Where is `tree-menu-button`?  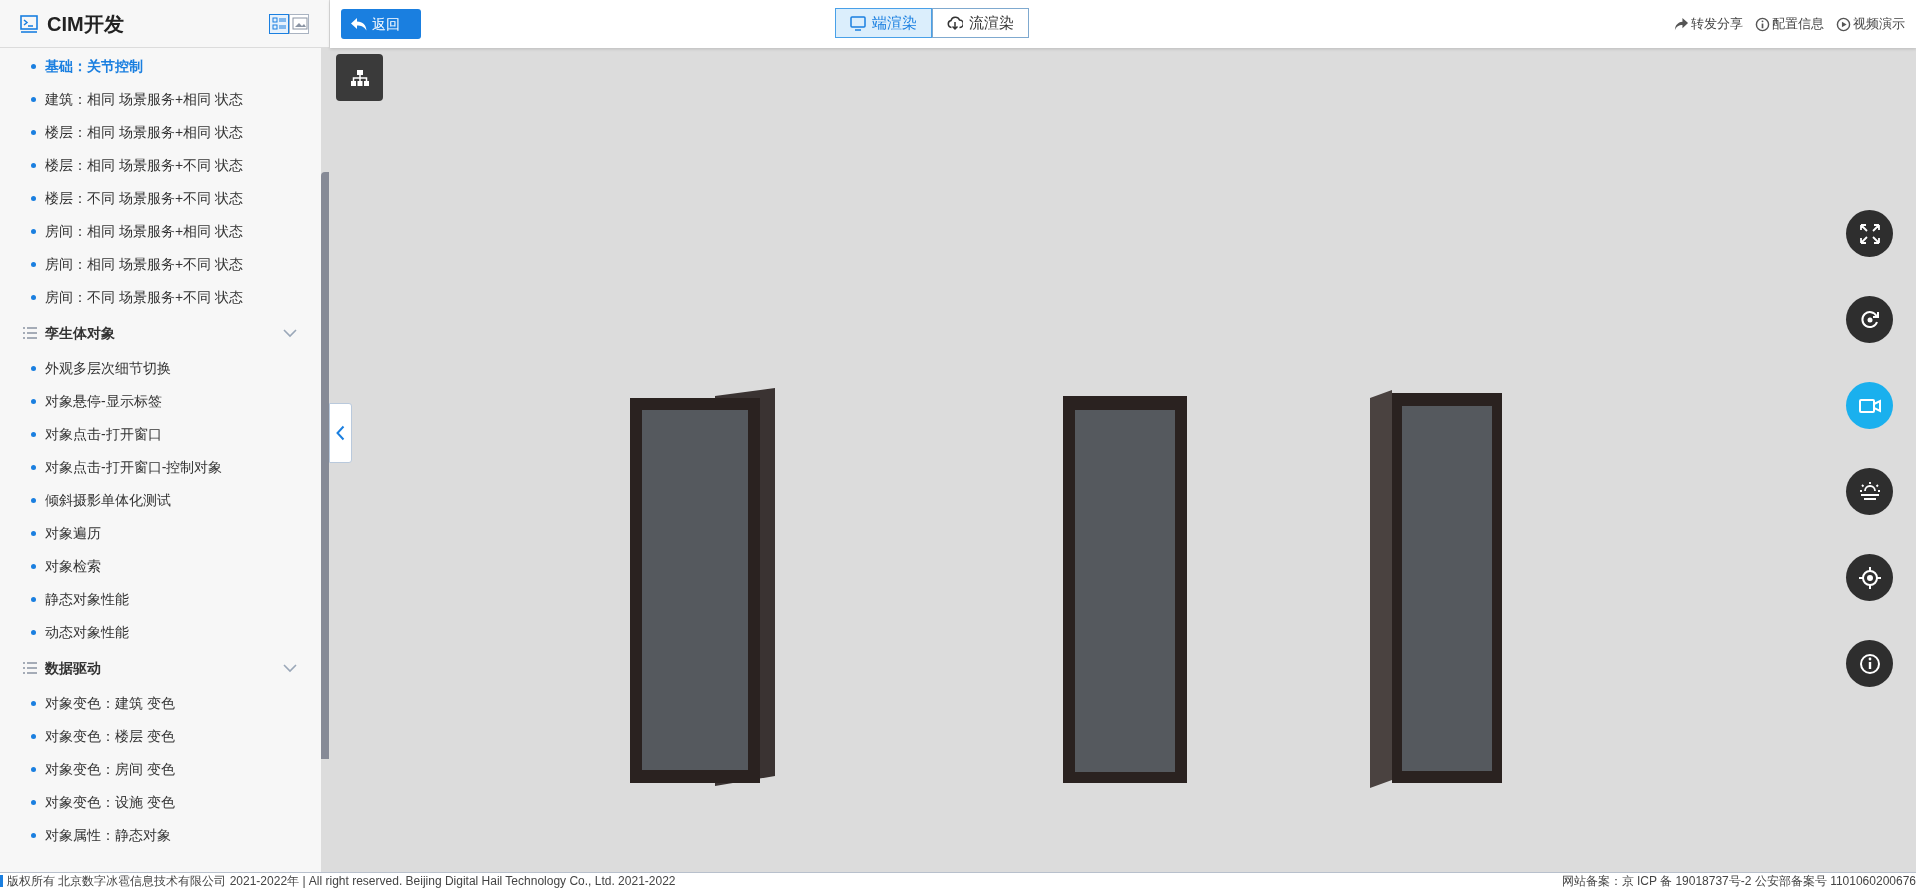 tree-menu-button is located at coordinates (359, 77).